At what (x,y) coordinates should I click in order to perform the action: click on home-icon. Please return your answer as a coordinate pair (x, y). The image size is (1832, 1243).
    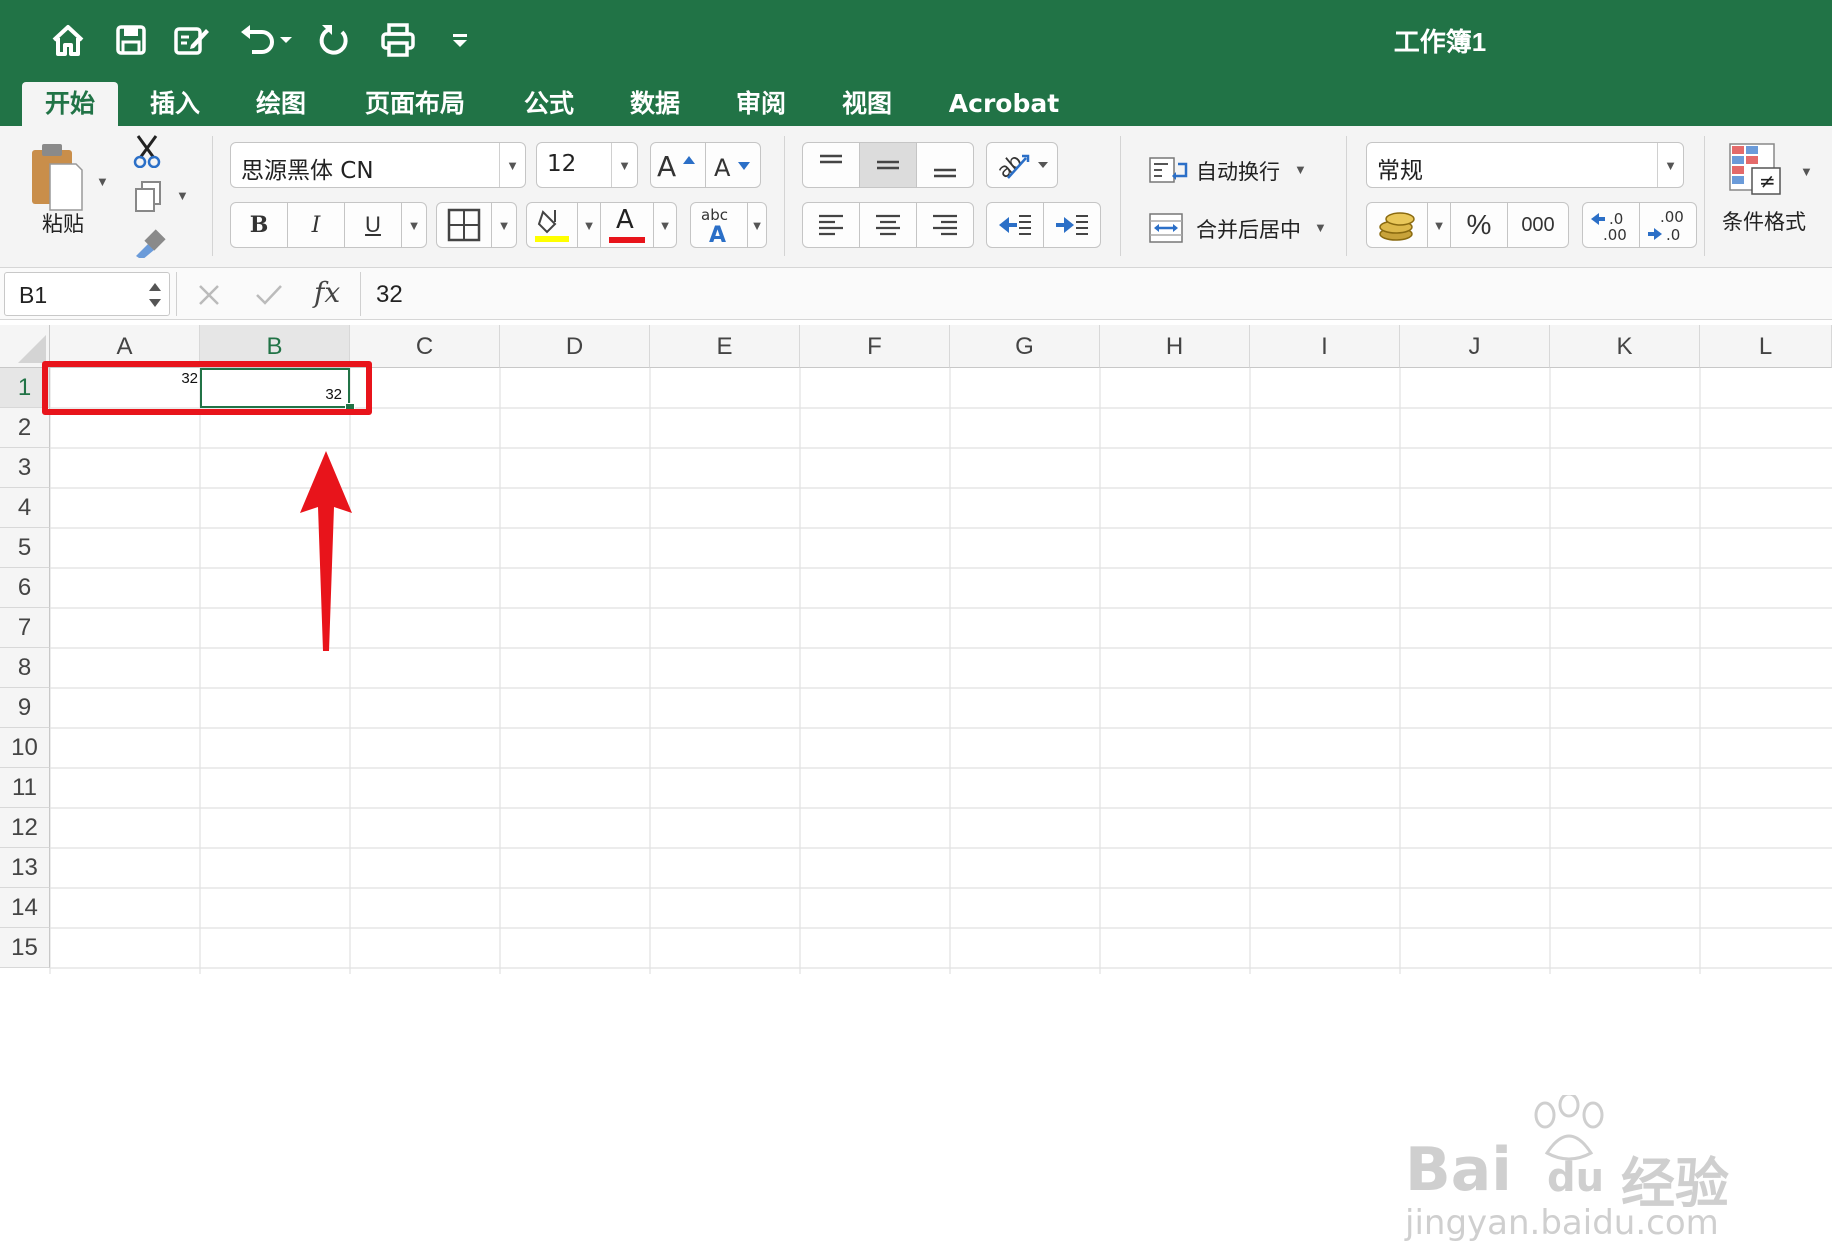
    Looking at the image, I should click on (68, 40).